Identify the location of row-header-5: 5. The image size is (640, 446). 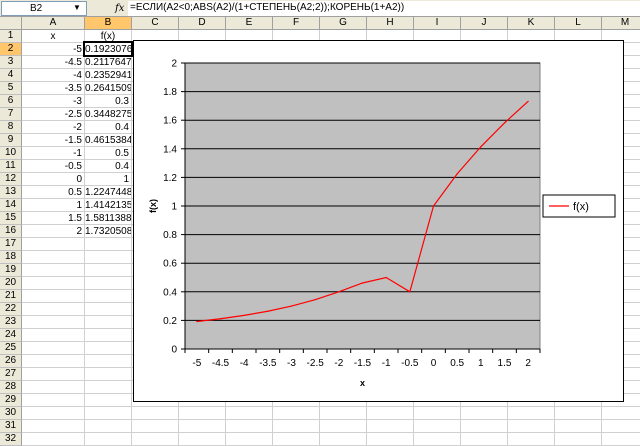
(11, 88).